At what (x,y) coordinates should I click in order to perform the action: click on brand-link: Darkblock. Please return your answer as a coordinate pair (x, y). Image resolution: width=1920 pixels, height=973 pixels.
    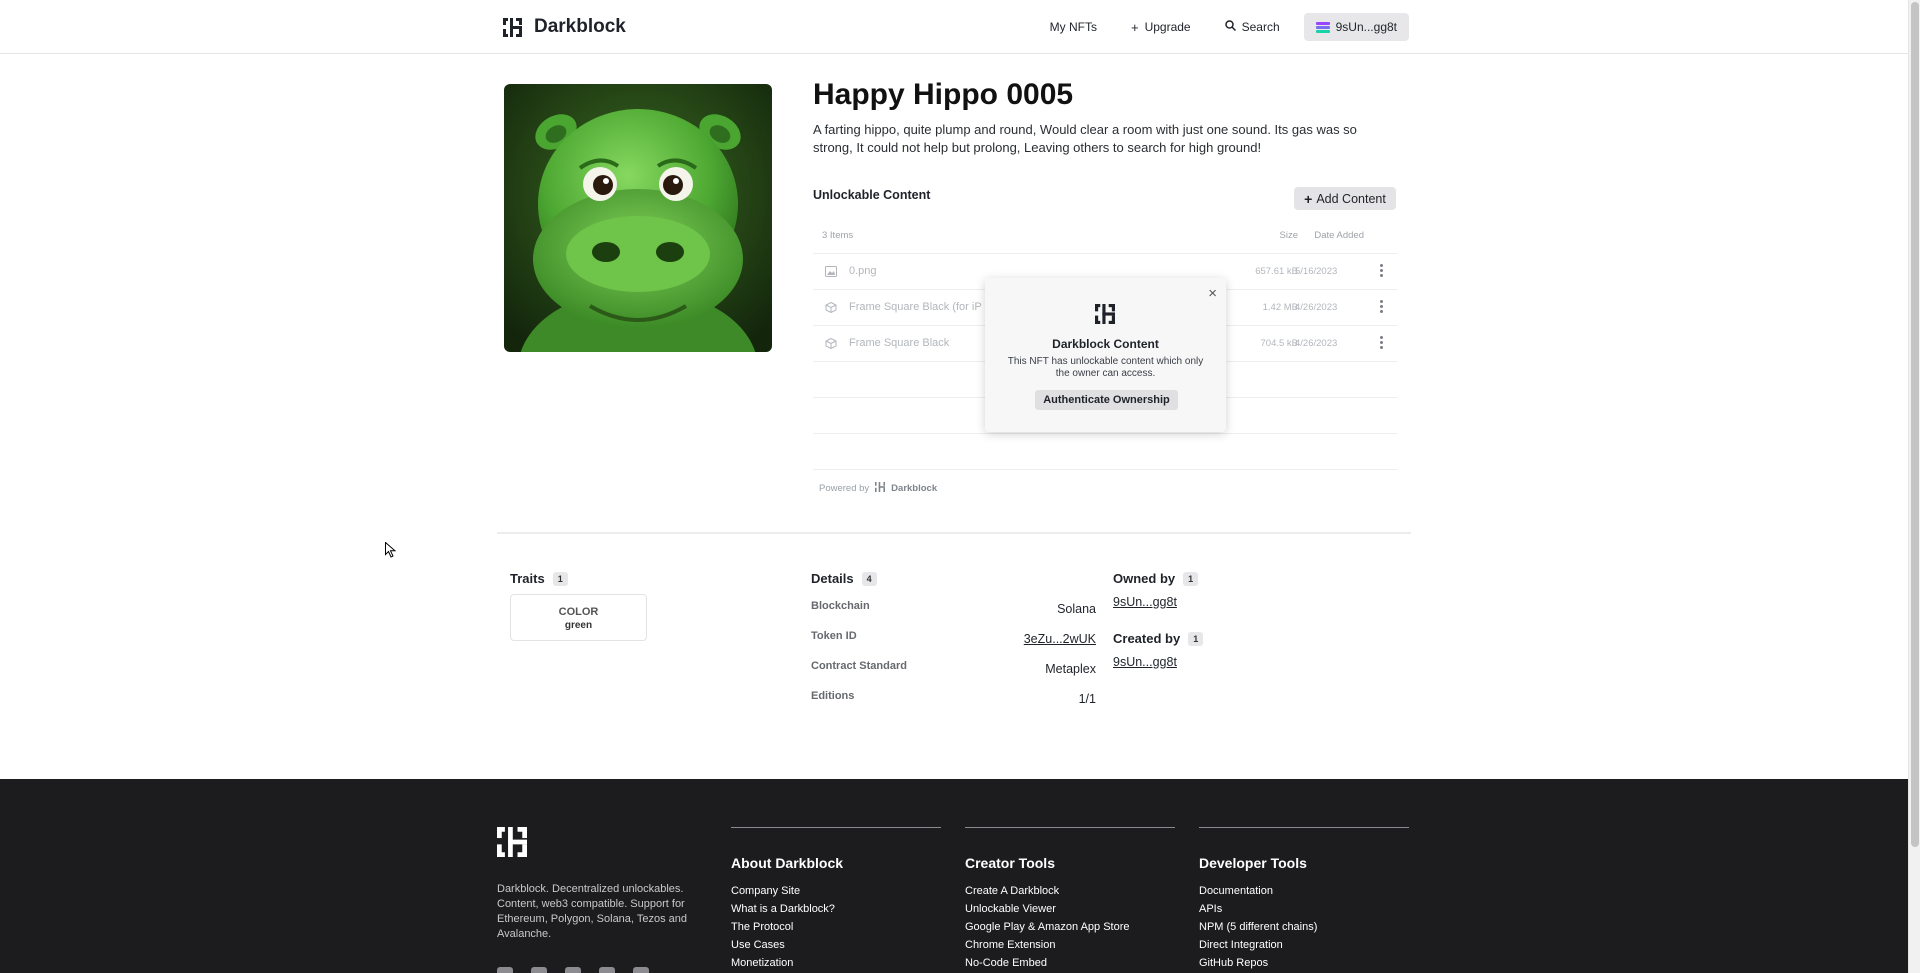
    Looking at the image, I should click on (564, 27).